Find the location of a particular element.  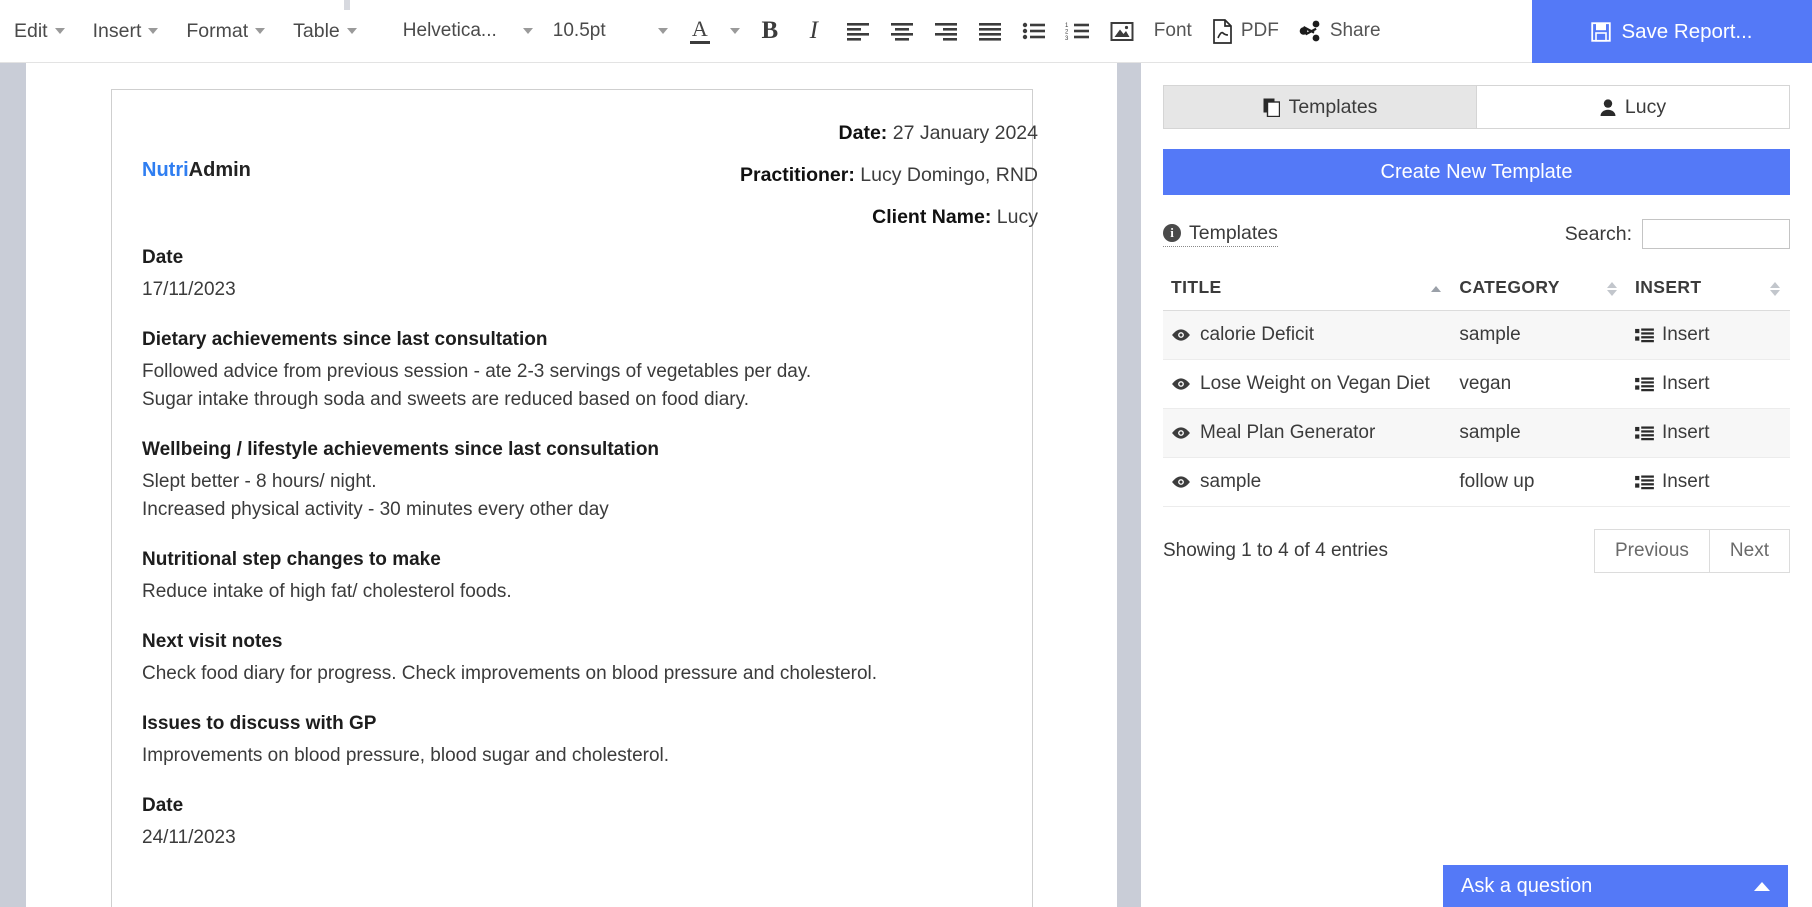

text-color-dropdown is located at coordinates (735, 31).